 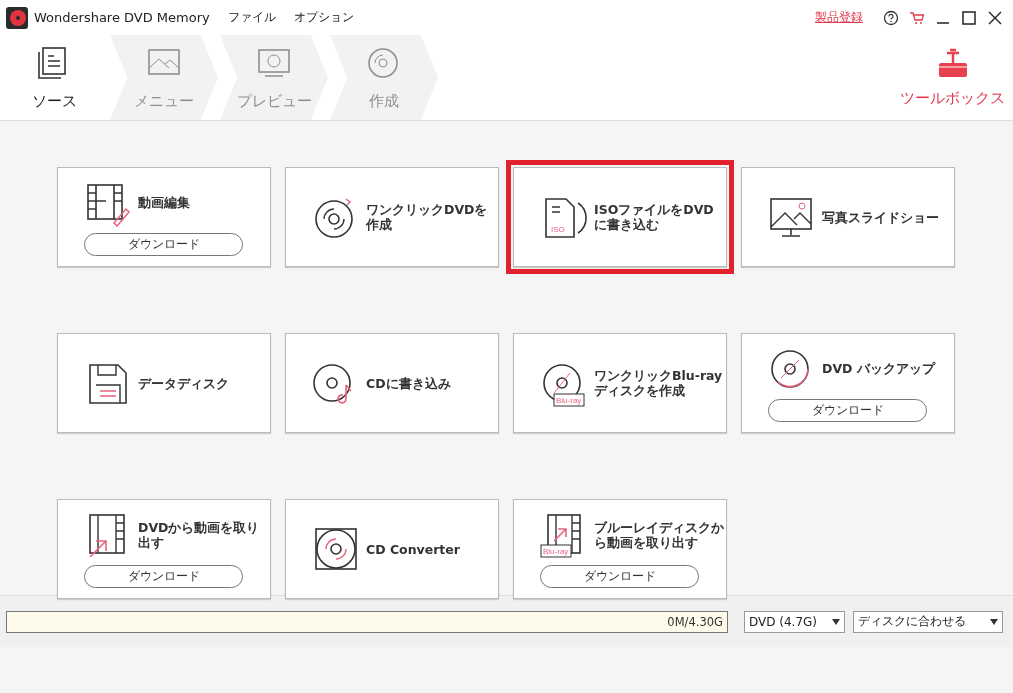 I want to click on app-title: Wondershare DVD Memory, so click(x=122, y=17).